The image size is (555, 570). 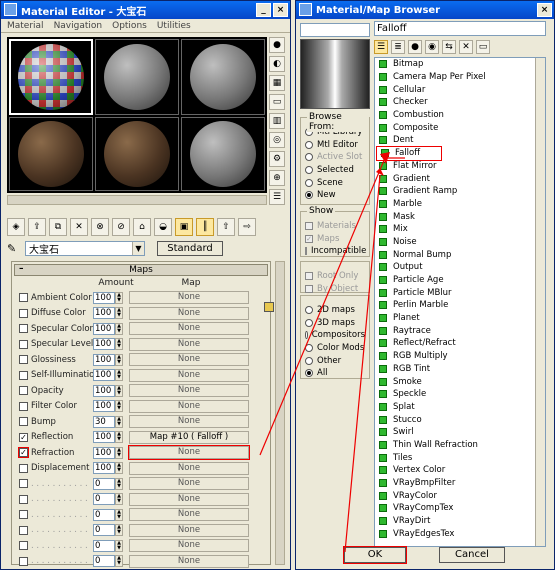 What do you see at coordinates (460, 191) in the screenshot?
I see `map-list-item: Gradient Ramp` at bounding box center [460, 191].